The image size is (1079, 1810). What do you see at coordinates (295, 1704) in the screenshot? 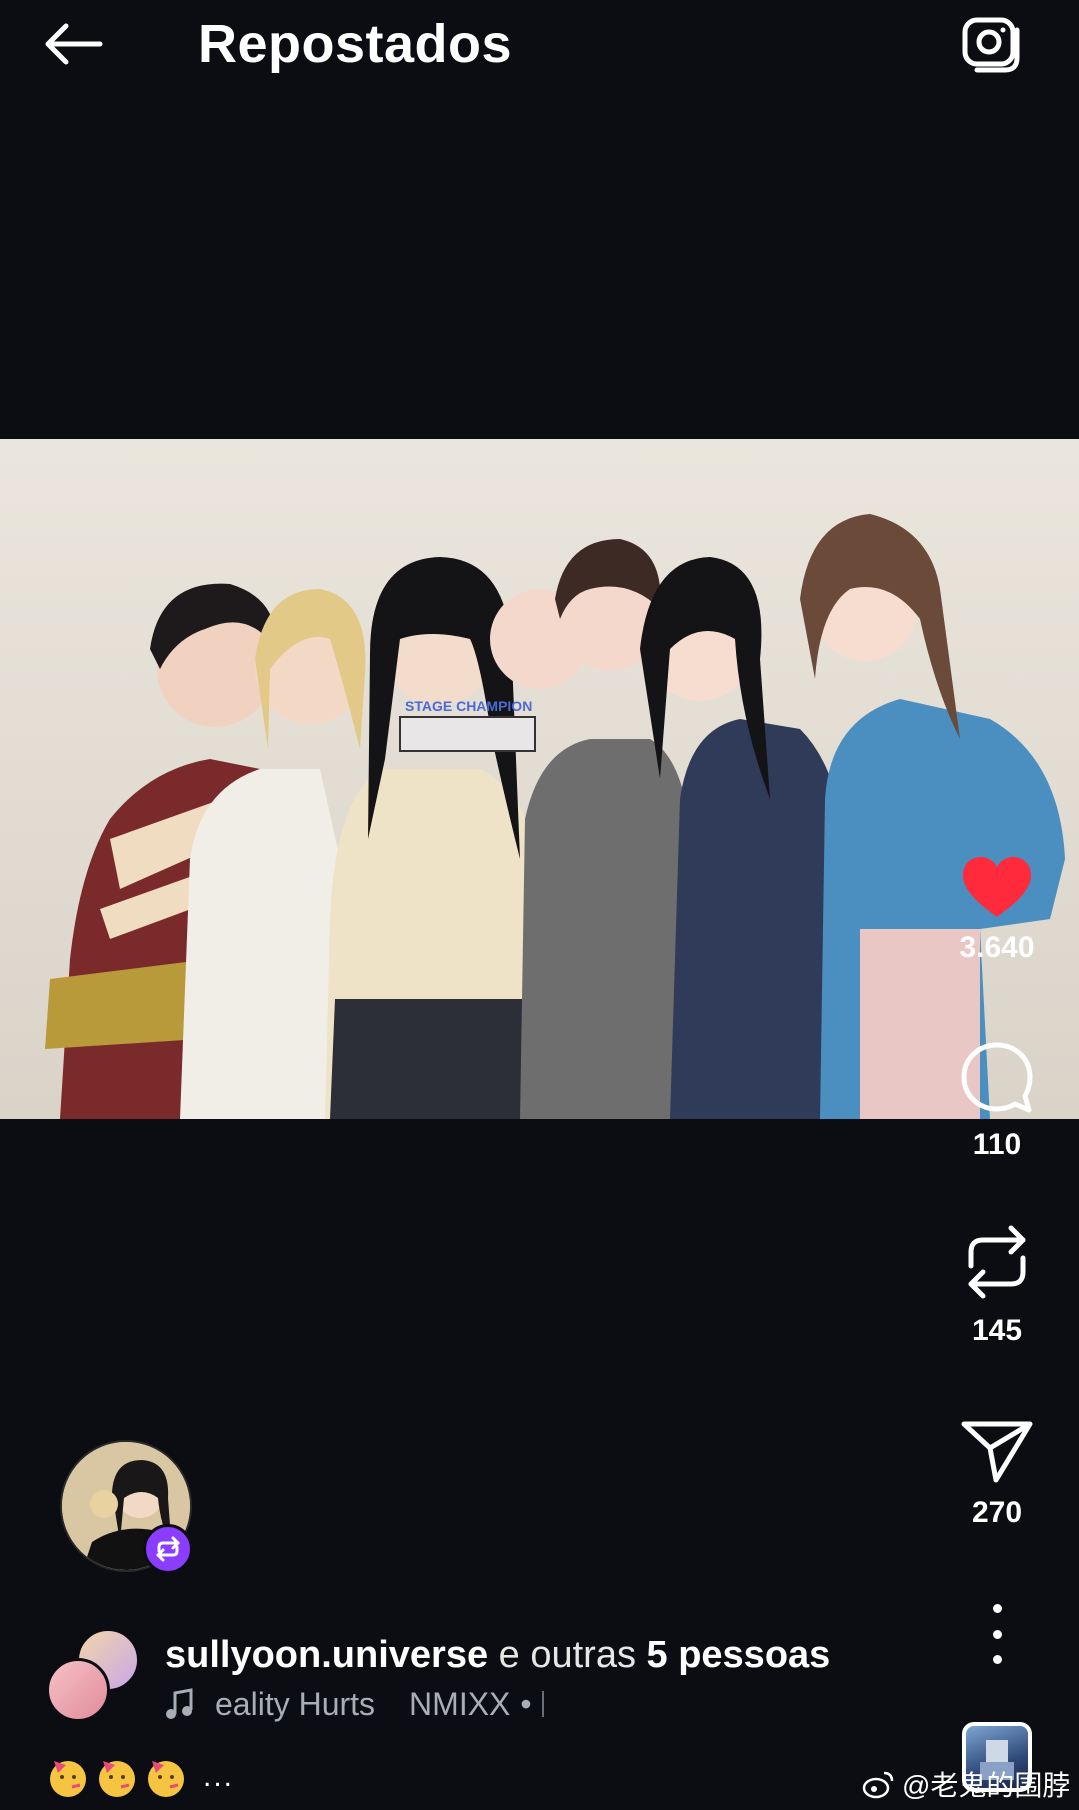
I see `music-title: eality Hurts` at bounding box center [295, 1704].